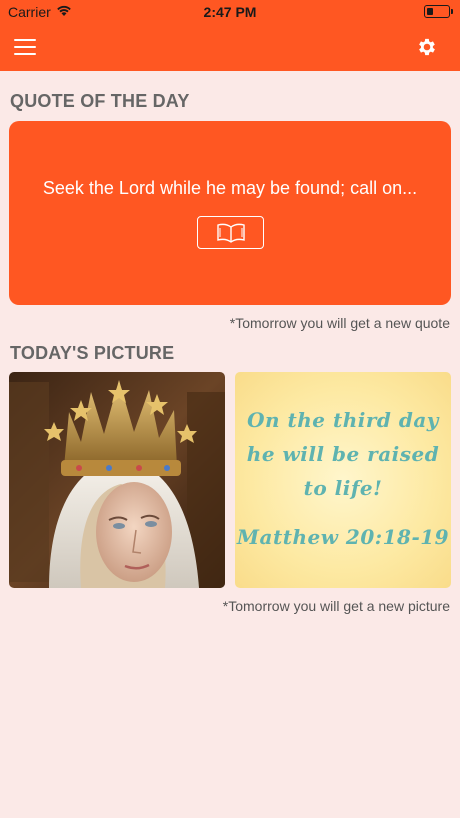 Image resolution: width=460 pixels, height=818 pixels. What do you see at coordinates (100, 101) in the screenshot?
I see `quote-section-title: QUOTE OF THE DAY` at bounding box center [100, 101].